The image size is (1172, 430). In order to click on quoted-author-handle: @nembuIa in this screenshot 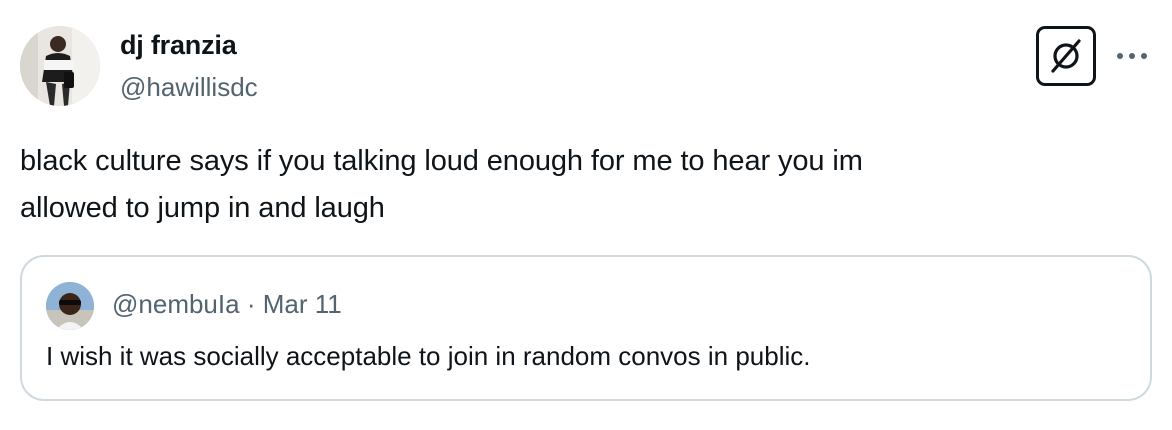, I will do `click(176, 304)`.